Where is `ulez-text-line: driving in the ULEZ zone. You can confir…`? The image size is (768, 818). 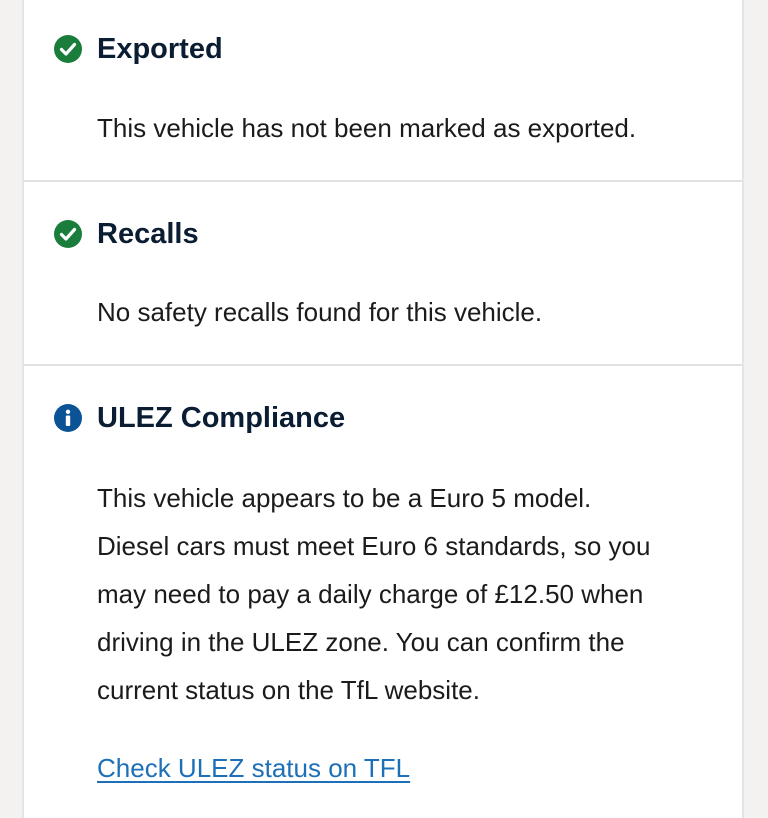 ulez-text-line: driving in the ULEZ zone. You can confir… is located at coordinates (361, 642).